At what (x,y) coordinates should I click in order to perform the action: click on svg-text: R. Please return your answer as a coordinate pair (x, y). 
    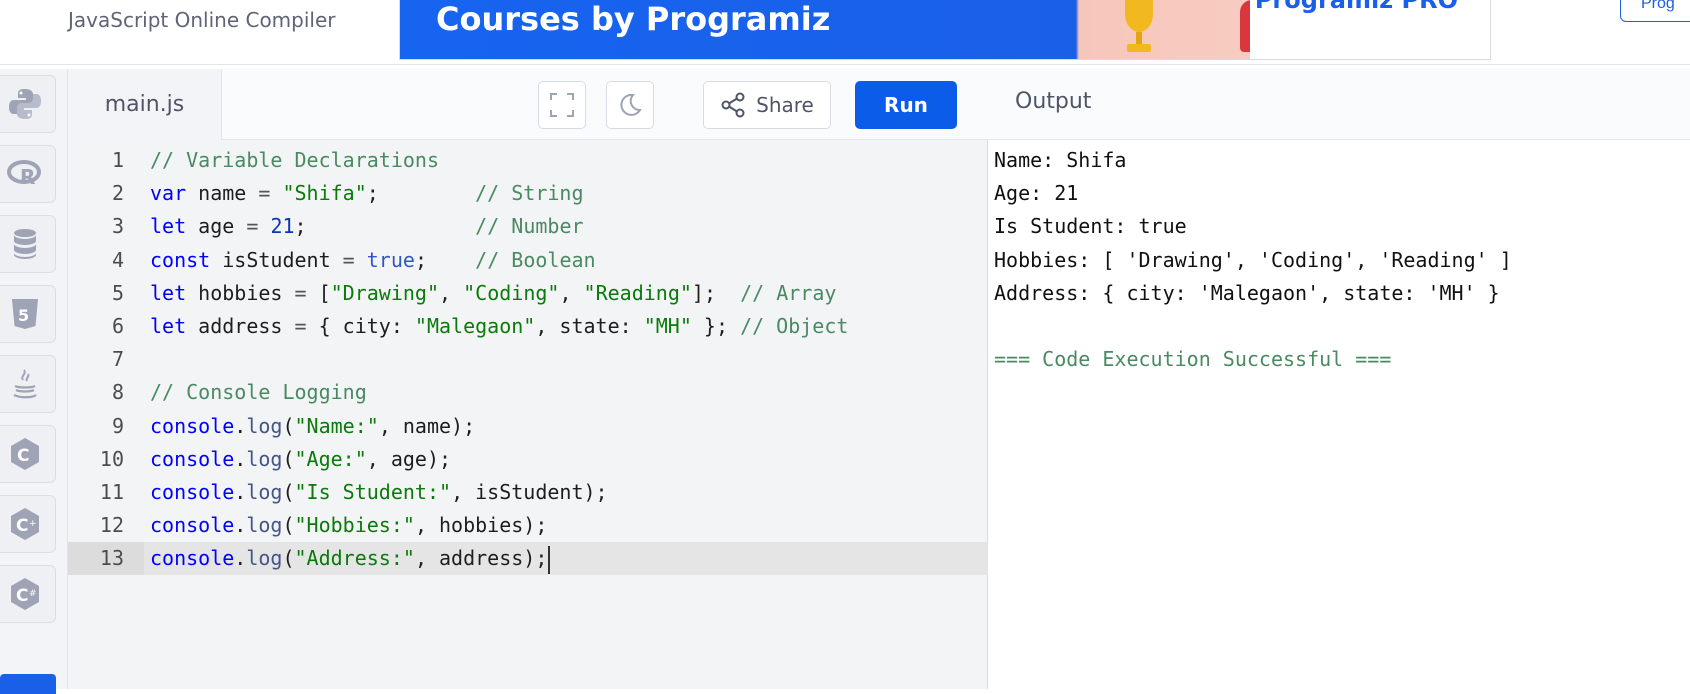
    Looking at the image, I should click on (27, 177).